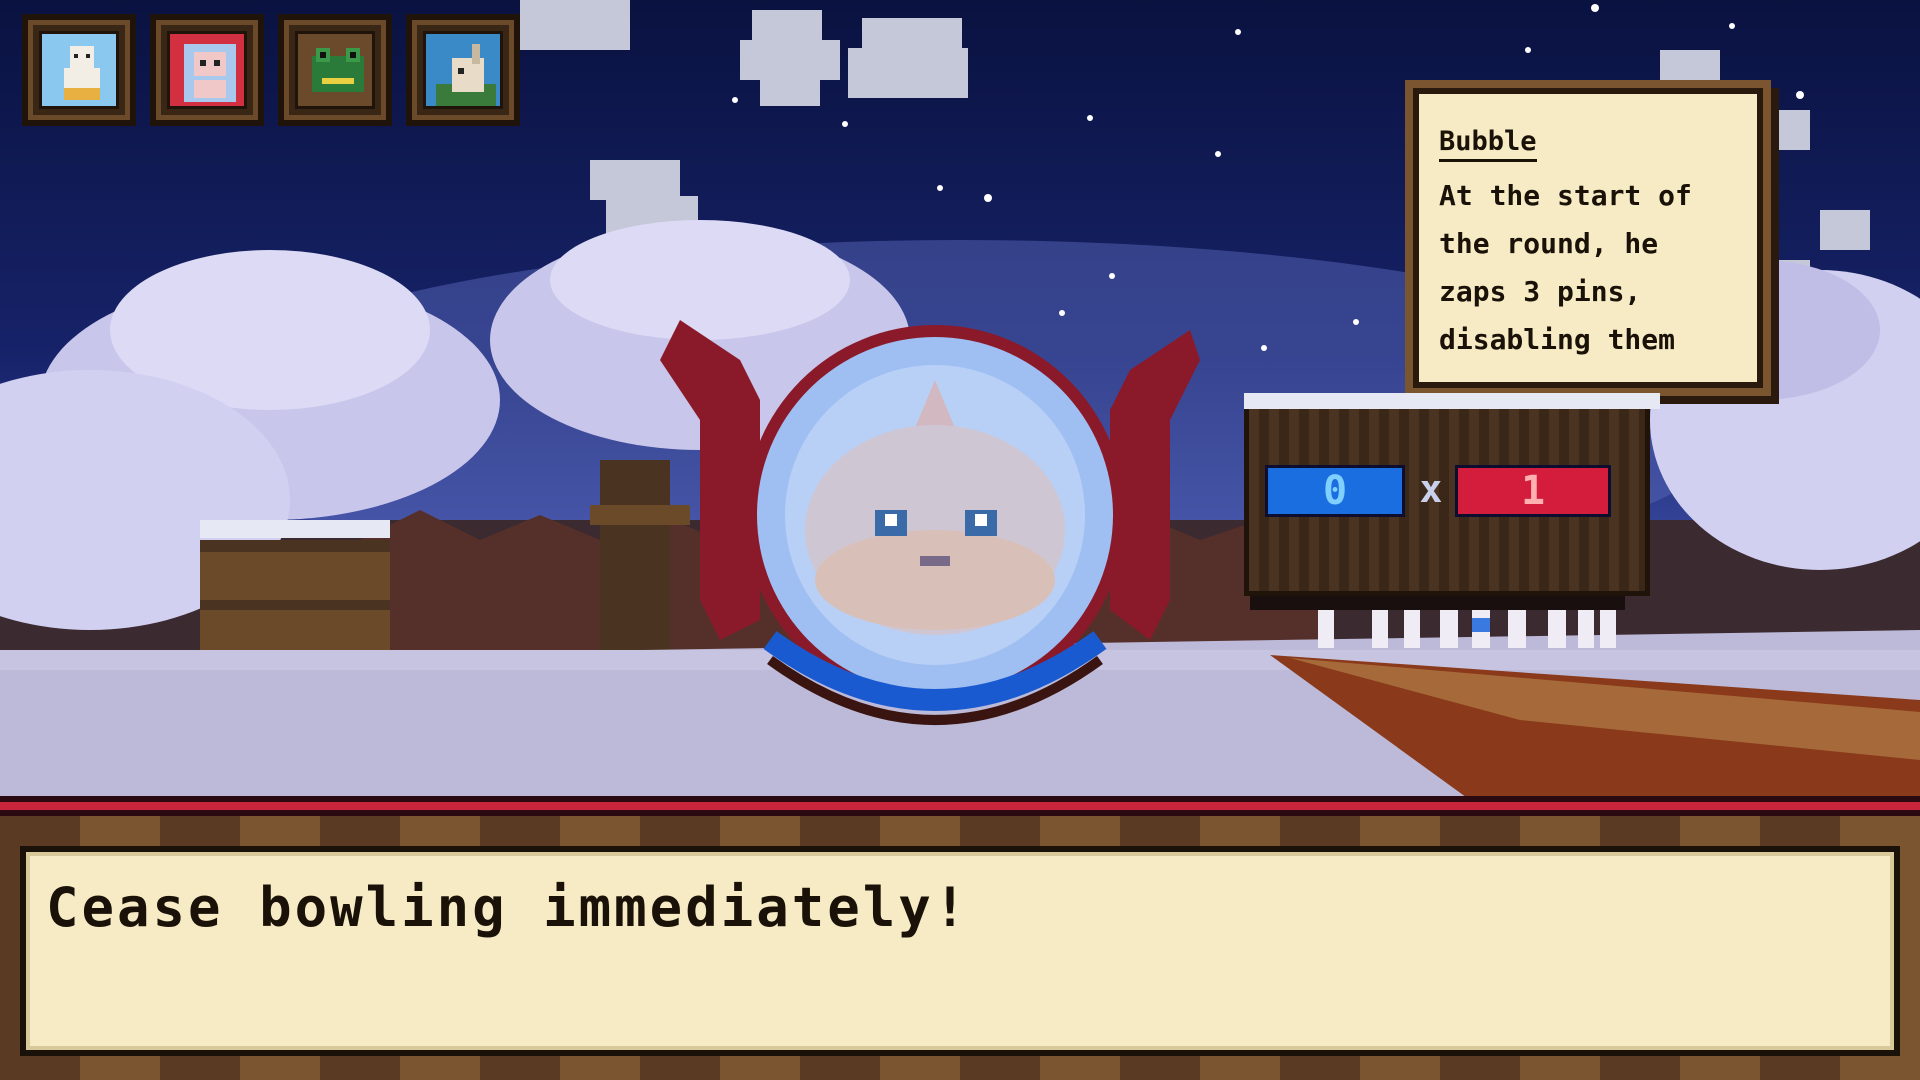 The image size is (1920, 1080). What do you see at coordinates (960, 813) in the screenshot?
I see `dialog-top-stripe-dark` at bounding box center [960, 813].